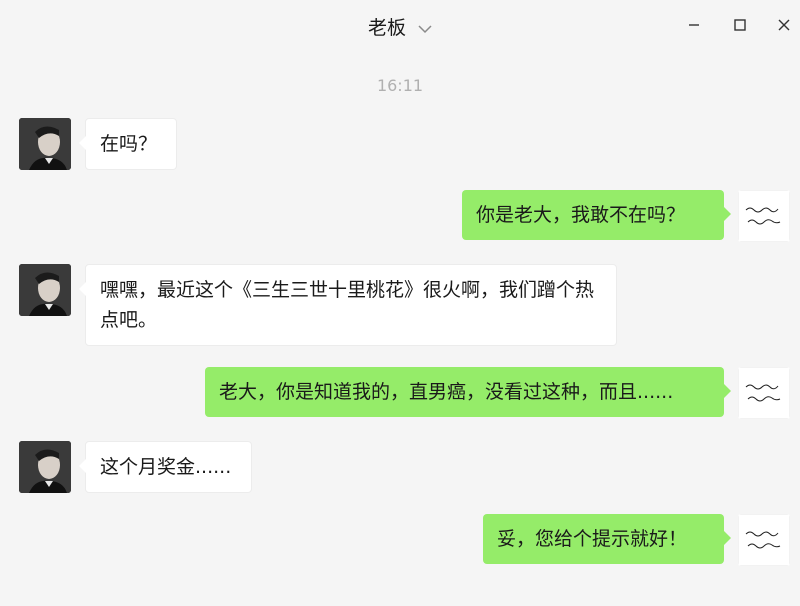 The width and height of the screenshot is (800, 606). I want to click on message-bubble-incoming: 在吗？, so click(128, 144).